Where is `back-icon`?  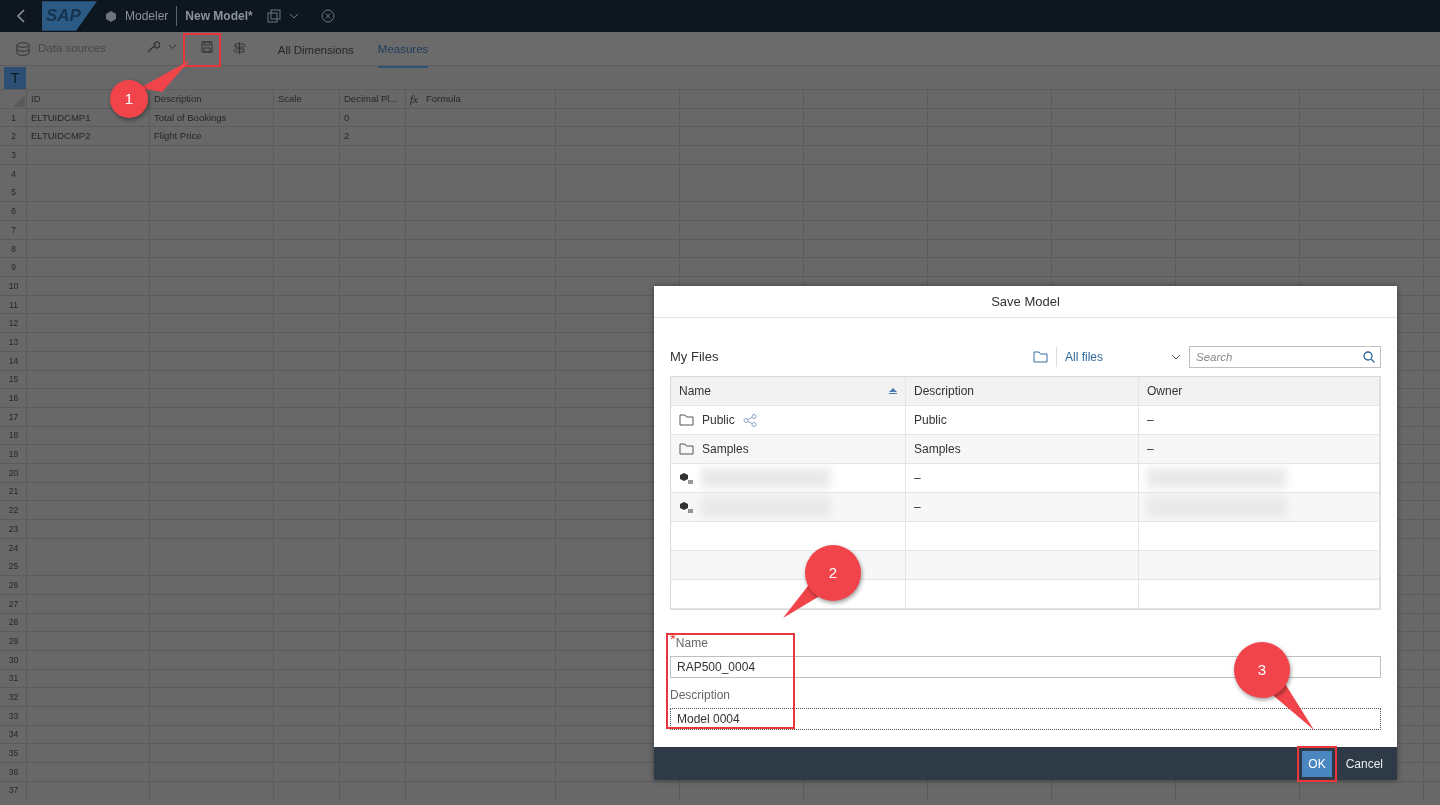
back-icon is located at coordinates (21, 16).